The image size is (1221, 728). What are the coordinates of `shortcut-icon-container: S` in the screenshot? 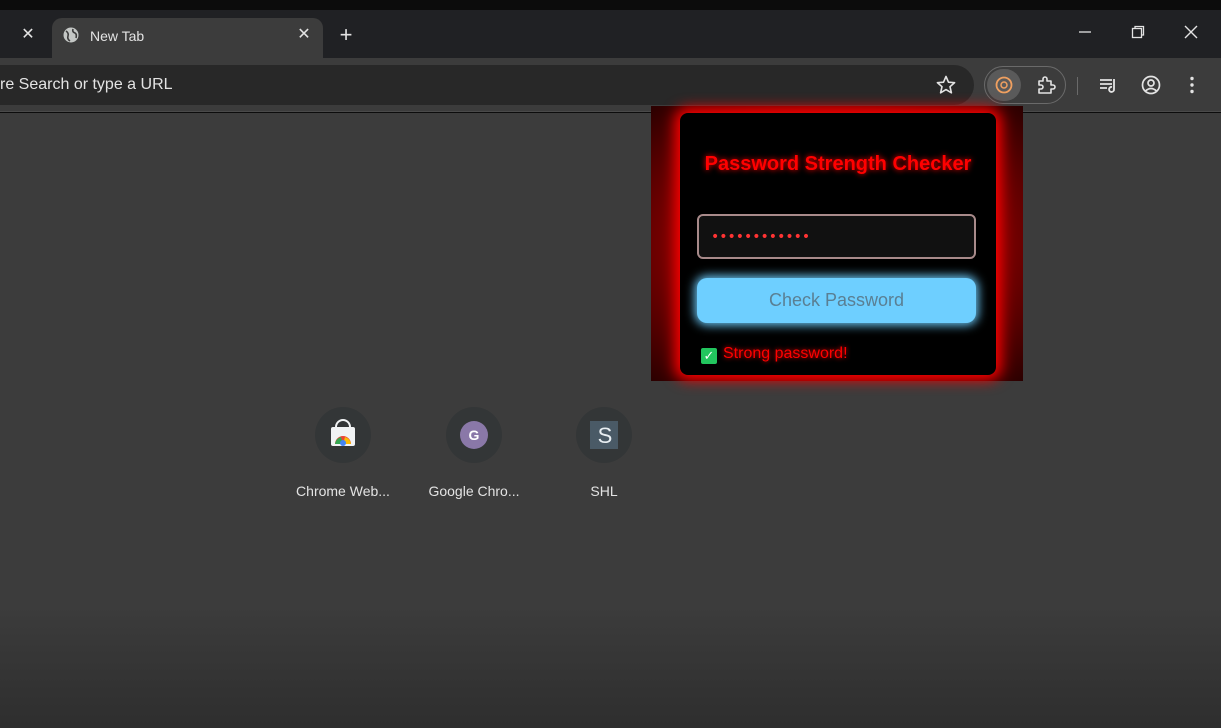 It's located at (604, 435).